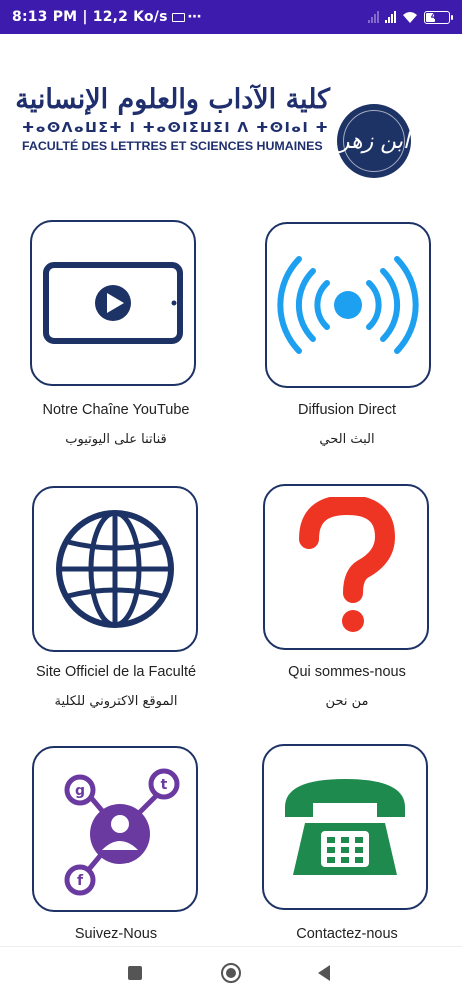 The width and height of the screenshot is (462, 1000). What do you see at coordinates (164, 785) in the screenshot?
I see `svg-text: t` at bounding box center [164, 785].